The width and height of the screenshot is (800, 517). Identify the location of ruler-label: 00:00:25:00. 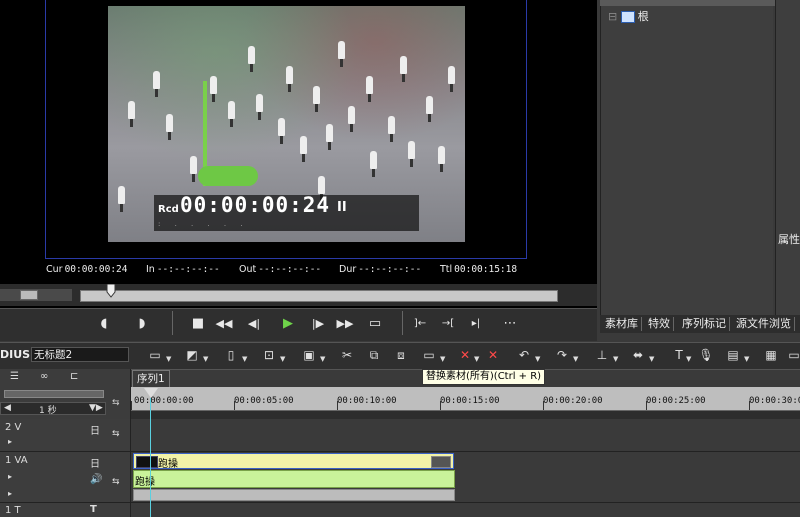
(676, 401).